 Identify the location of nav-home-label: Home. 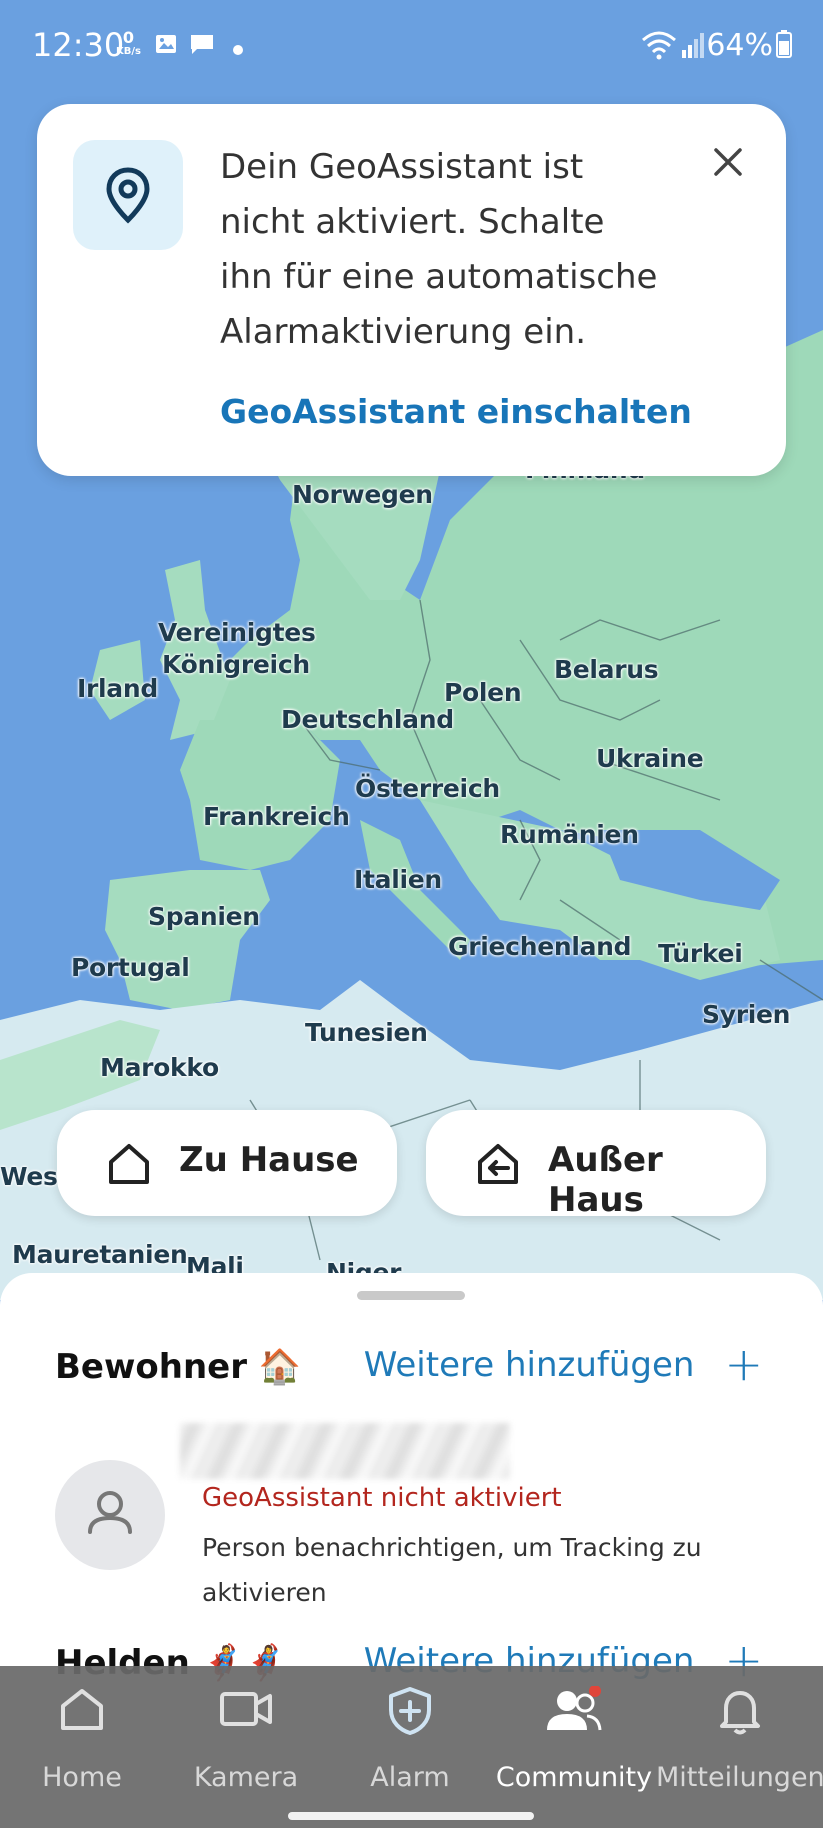
(82, 1777).